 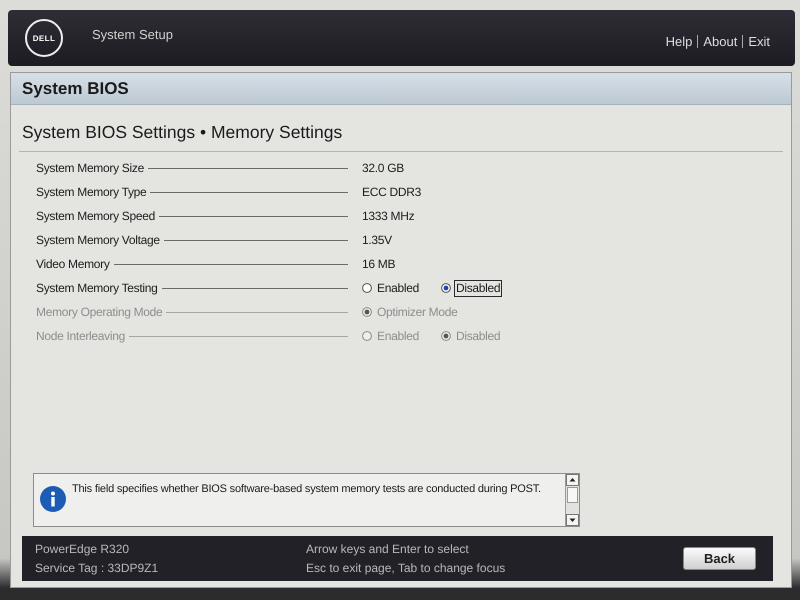 What do you see at coordinates (401, 89) in the screenshot?
I see `page-title: System BIOS` at bounding box center [401, 89].